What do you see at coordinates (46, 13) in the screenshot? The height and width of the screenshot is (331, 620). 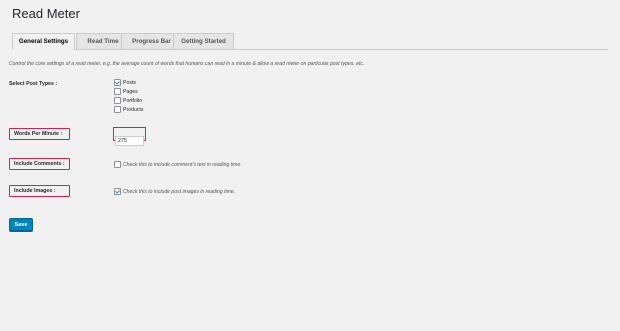 I see `page-title: Read Meter` at bounding box center [46, 13].